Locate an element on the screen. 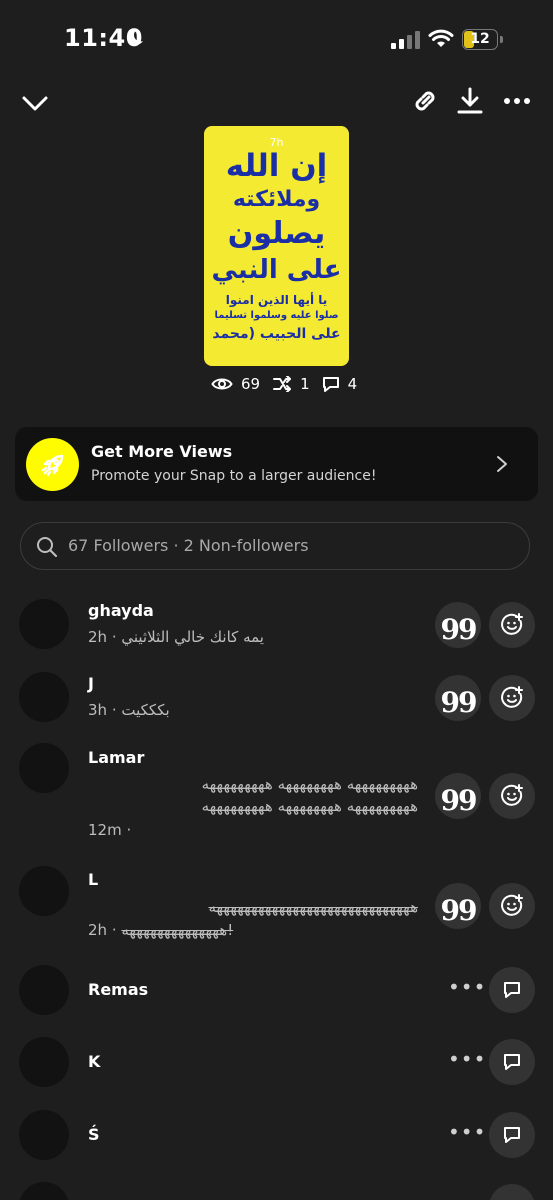  viewer-name: K is located at coordinates (94, 1061).